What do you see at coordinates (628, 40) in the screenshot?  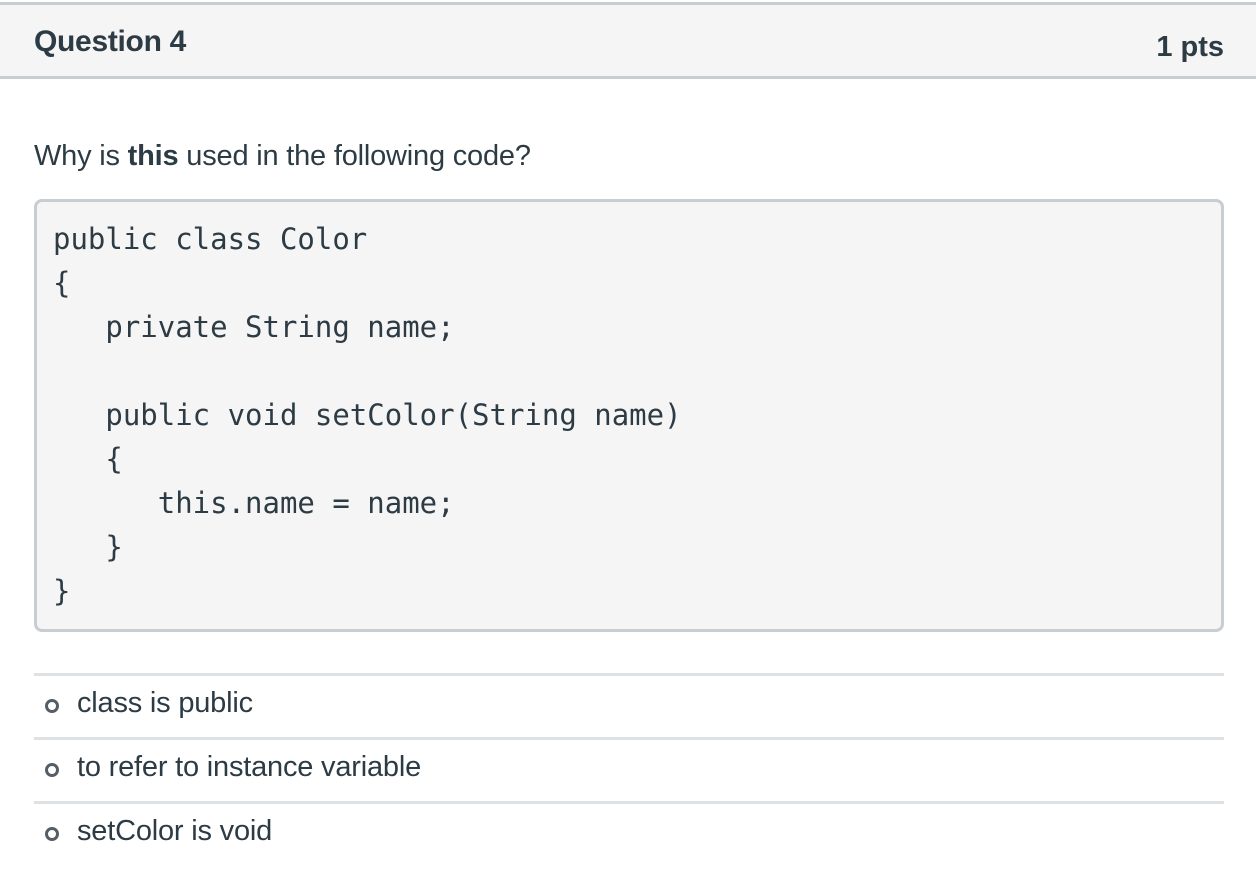 I see `question-header: Question 4 1 pts` at bounding box center [628, 40].